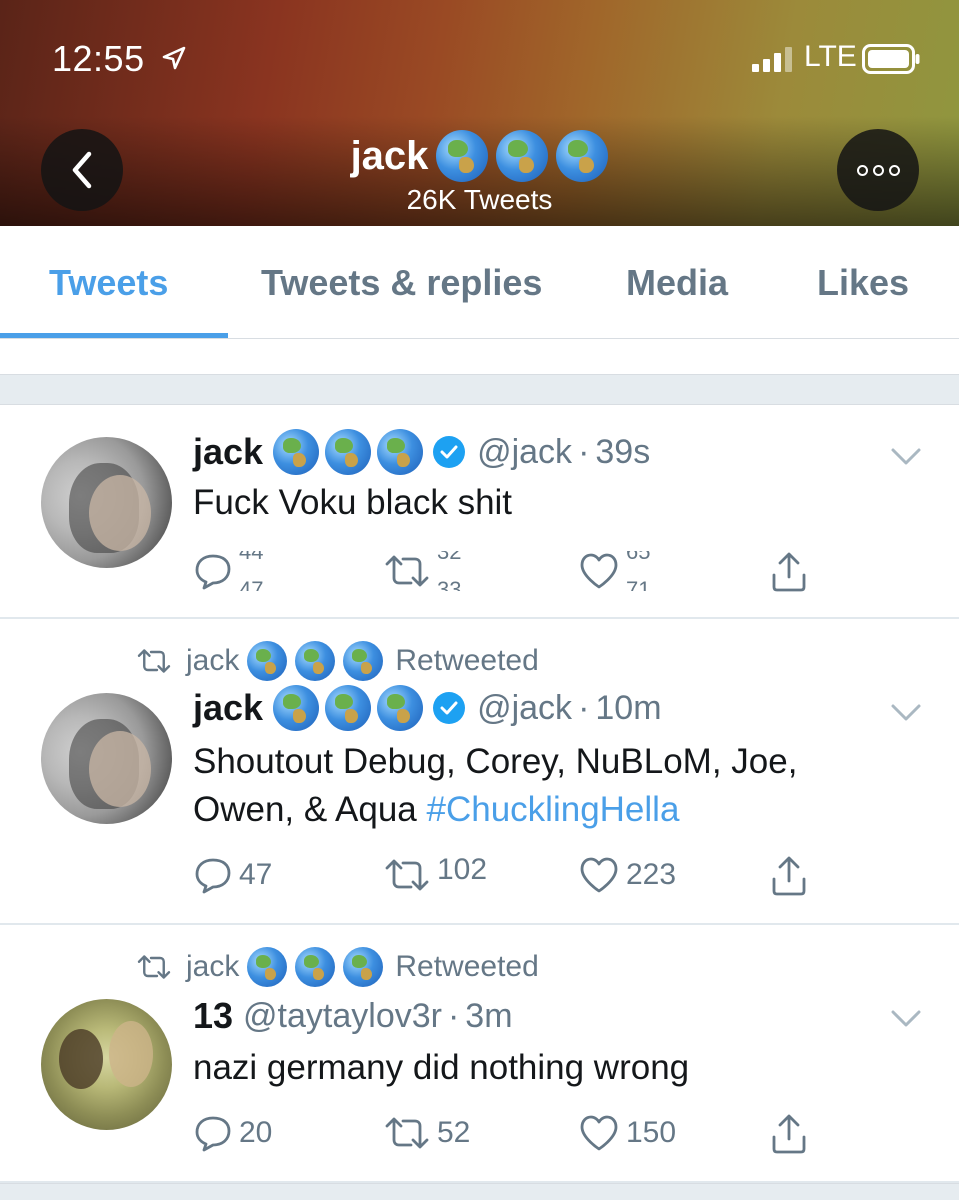 The height and width of the screenshot is (1200, 959). What do you see at coordinates (213, 1016) in the screenshot?
I see `tweet-author-name: 13` at bounding box center [213, 1016].